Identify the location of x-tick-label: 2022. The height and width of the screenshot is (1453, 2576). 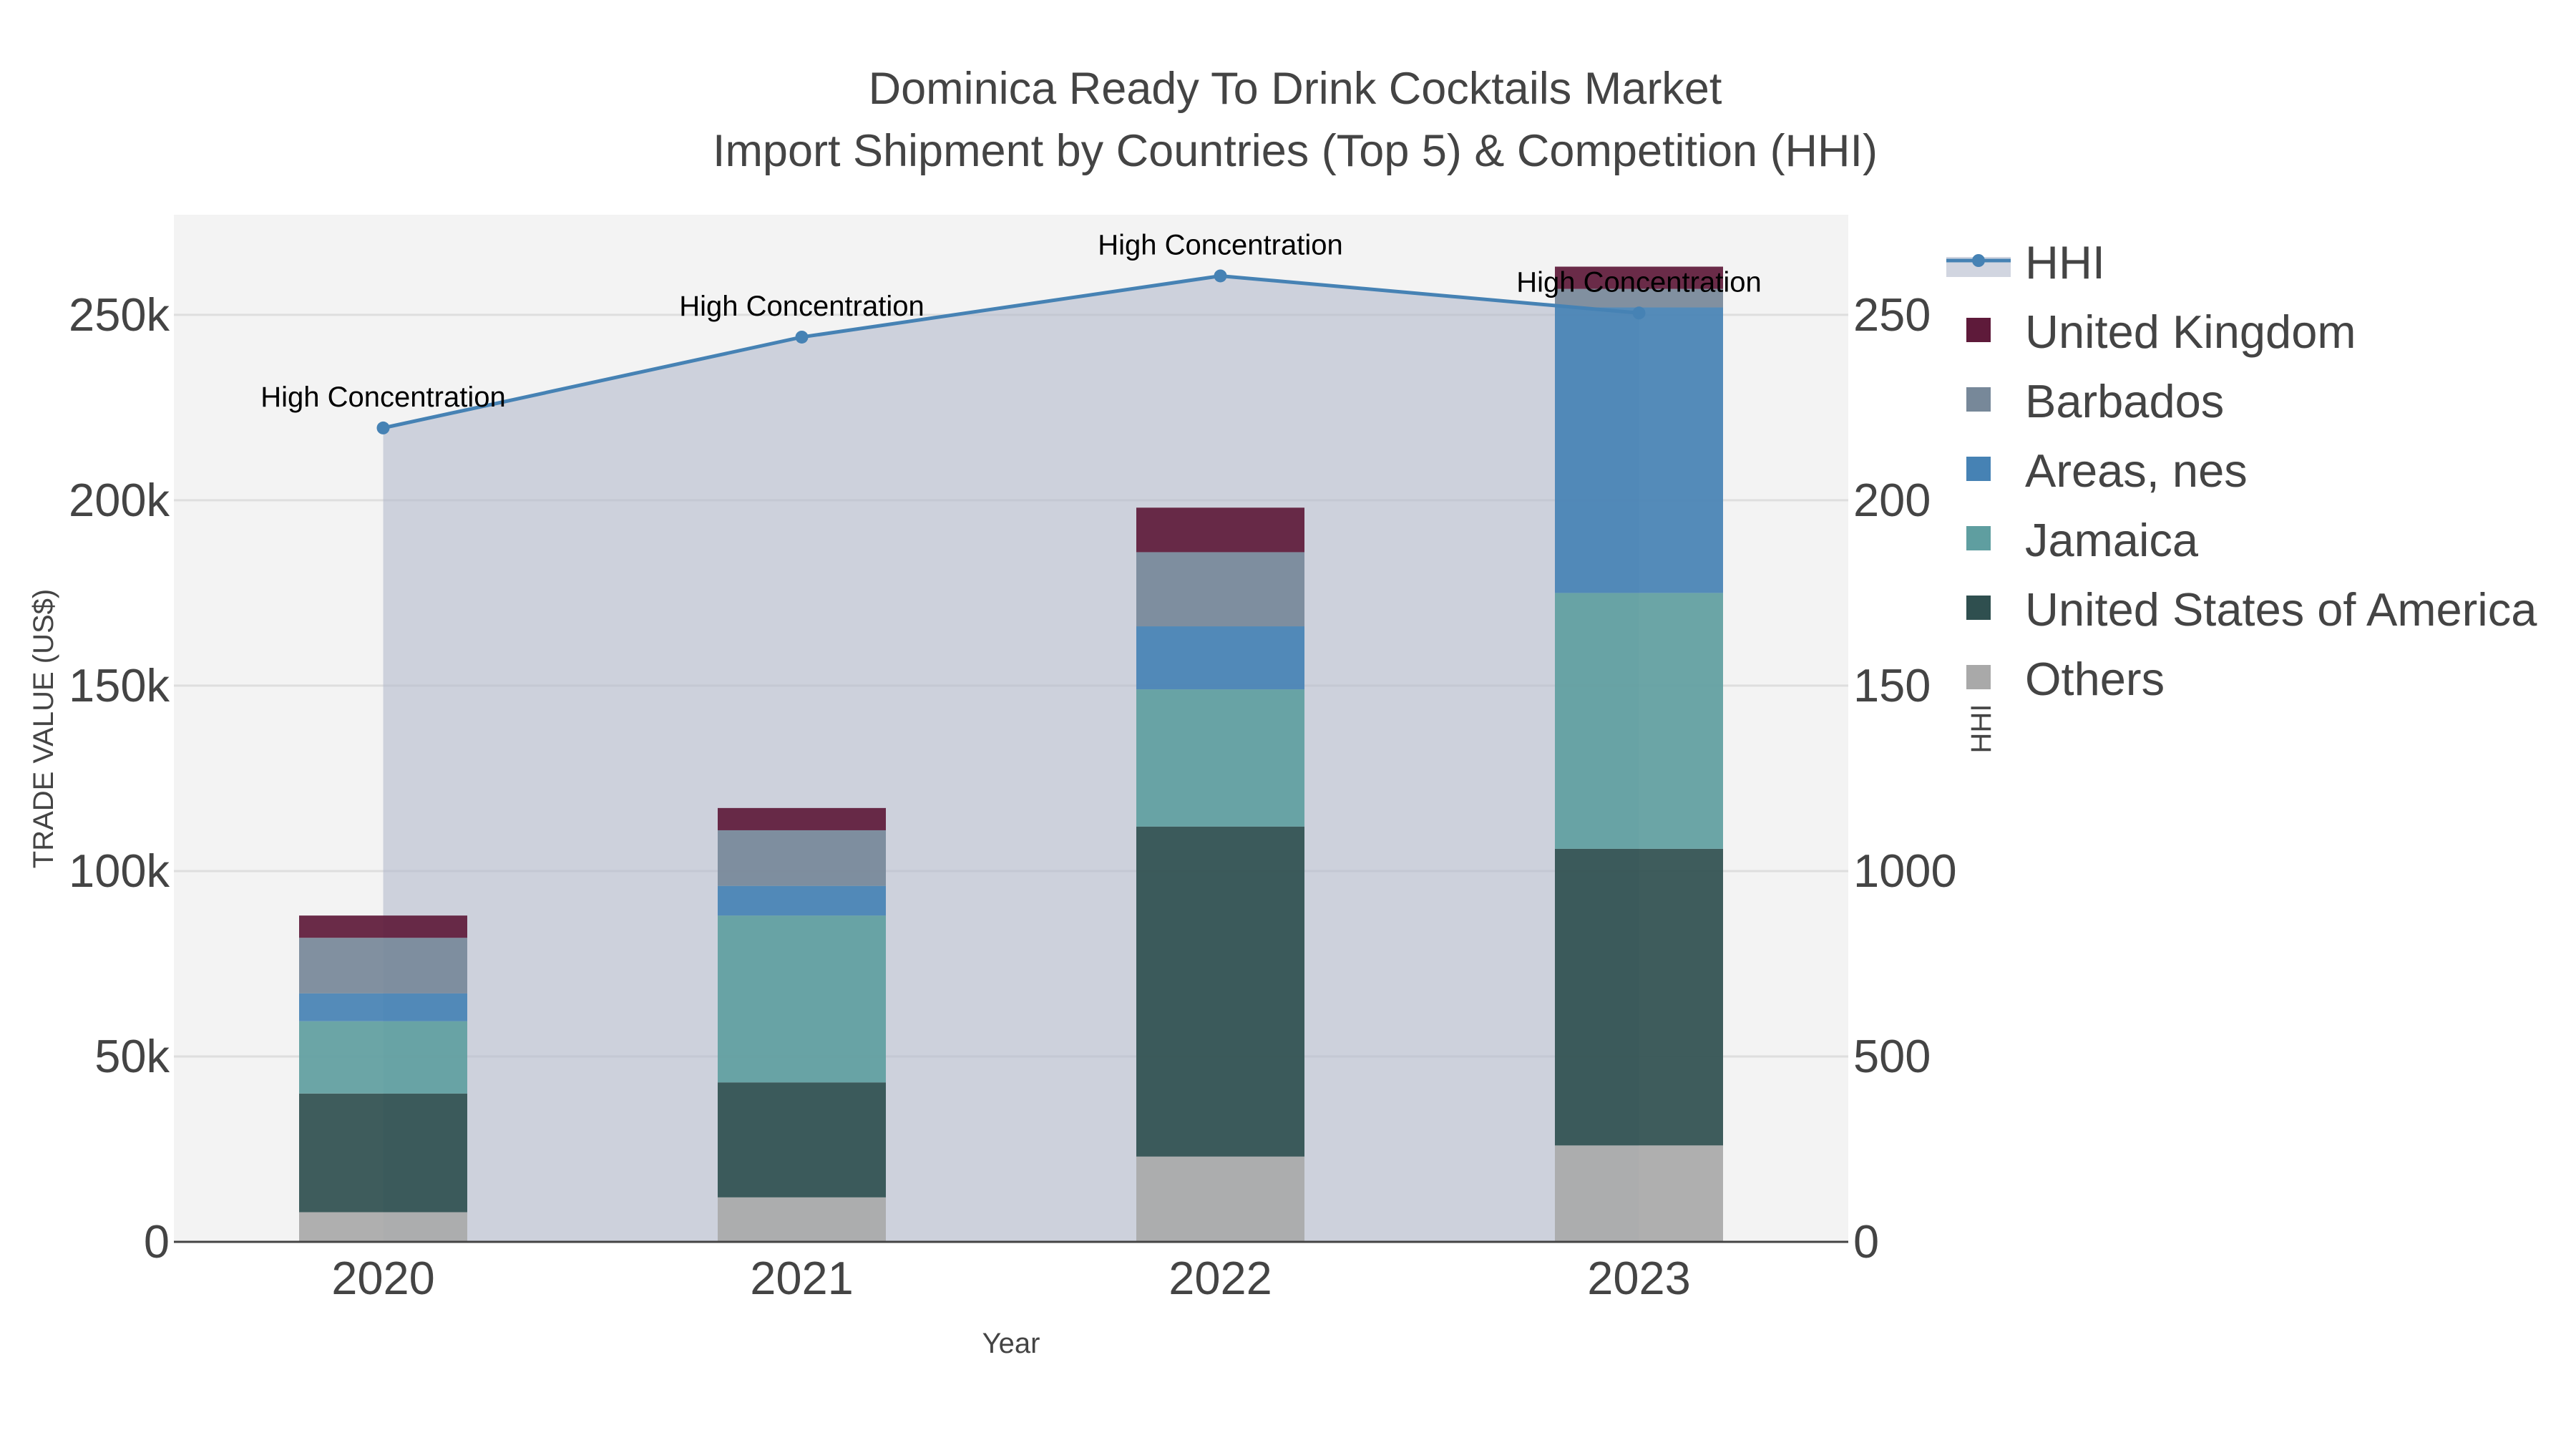
(1220, 1278).